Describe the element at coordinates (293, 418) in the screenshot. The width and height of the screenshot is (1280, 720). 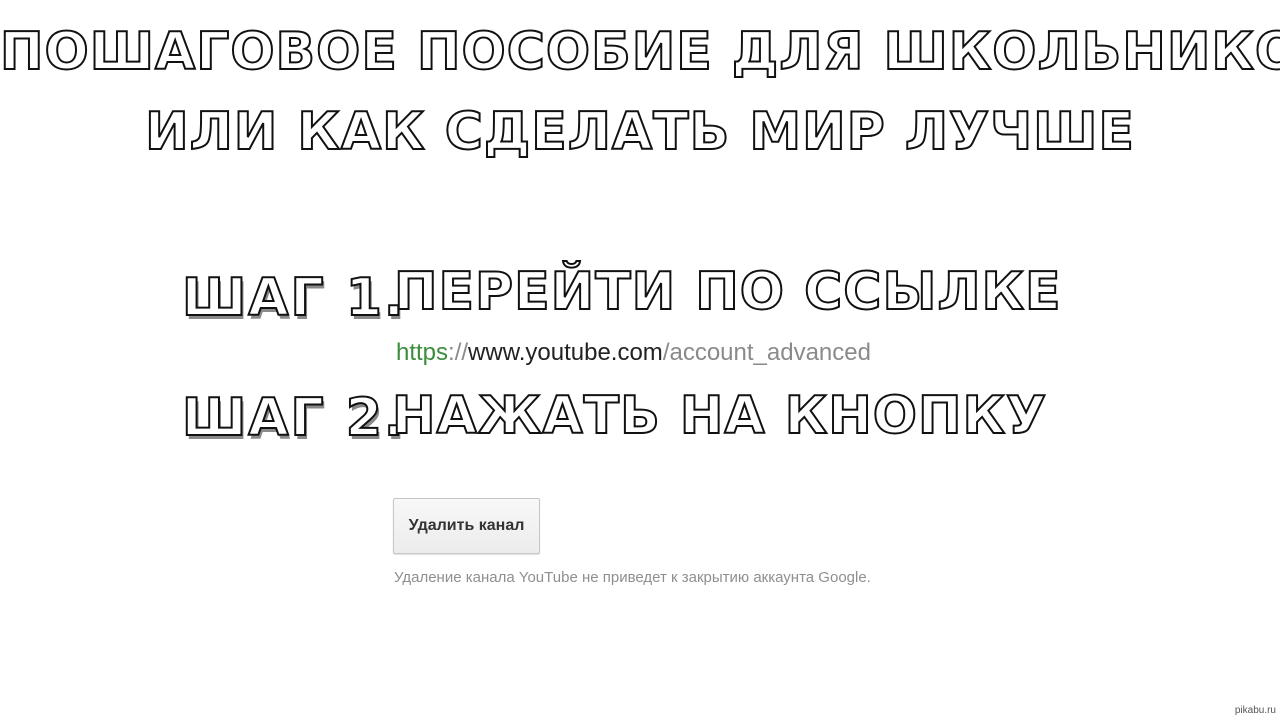
I see `step-2-label: ШАГ 2.` at that location.